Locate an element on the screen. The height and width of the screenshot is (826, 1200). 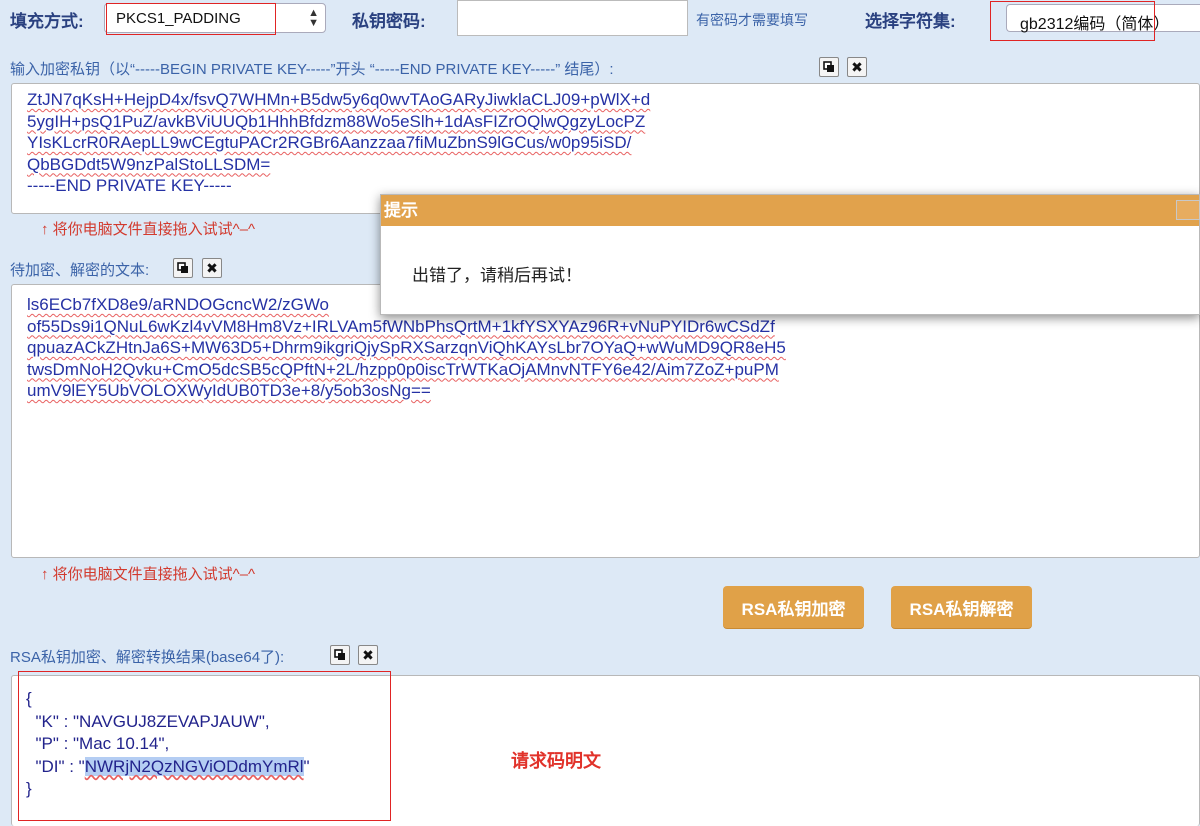
dialog-header: 提示 is located at coordinates (790, 210).